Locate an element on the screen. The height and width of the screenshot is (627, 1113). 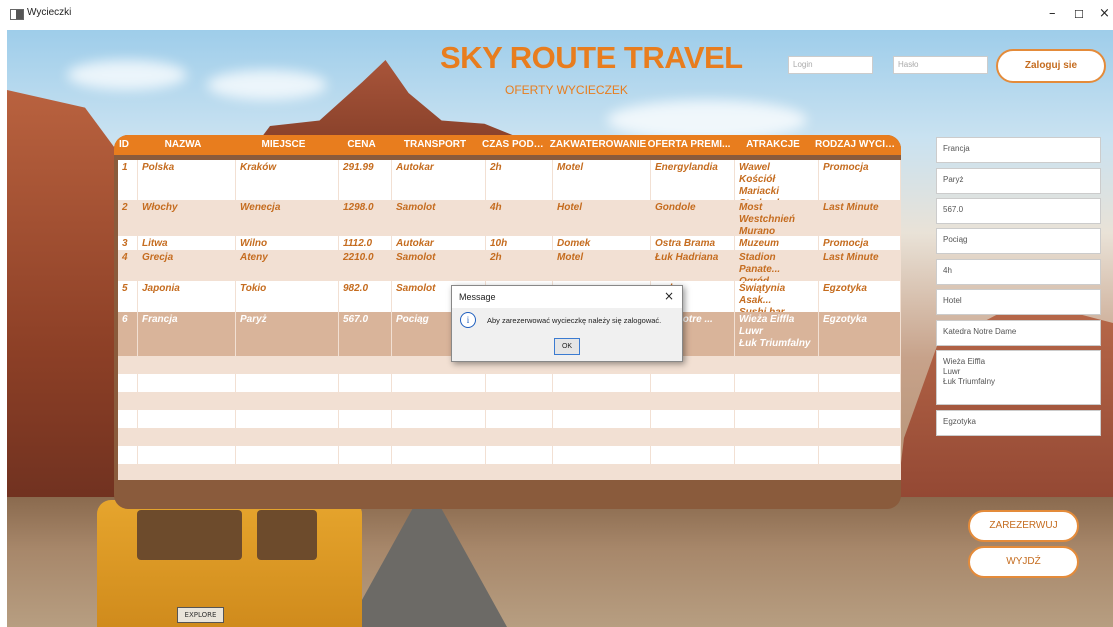
login-button: Zaloguj sie is located at coordinates (1051, 66).